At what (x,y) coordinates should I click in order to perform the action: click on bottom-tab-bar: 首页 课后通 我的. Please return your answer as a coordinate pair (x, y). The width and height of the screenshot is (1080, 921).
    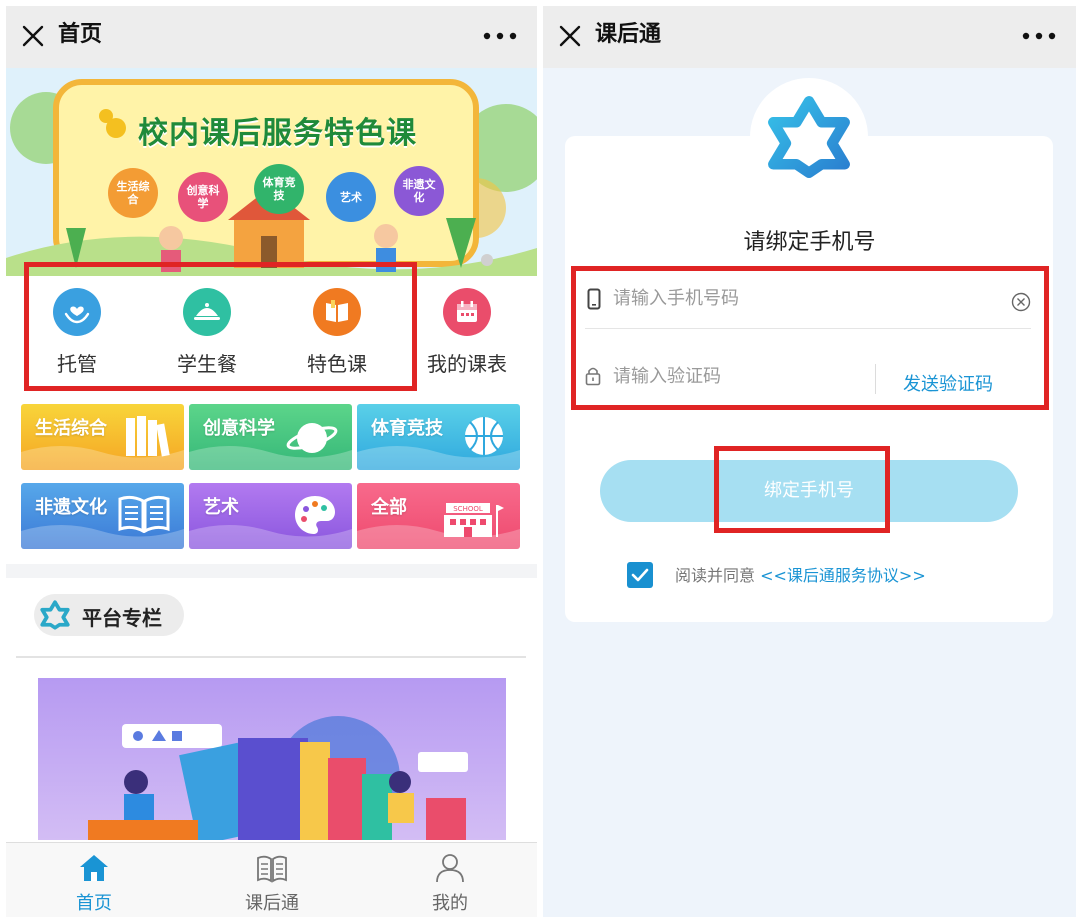
    Looking at the image, I should click on (271, 879).